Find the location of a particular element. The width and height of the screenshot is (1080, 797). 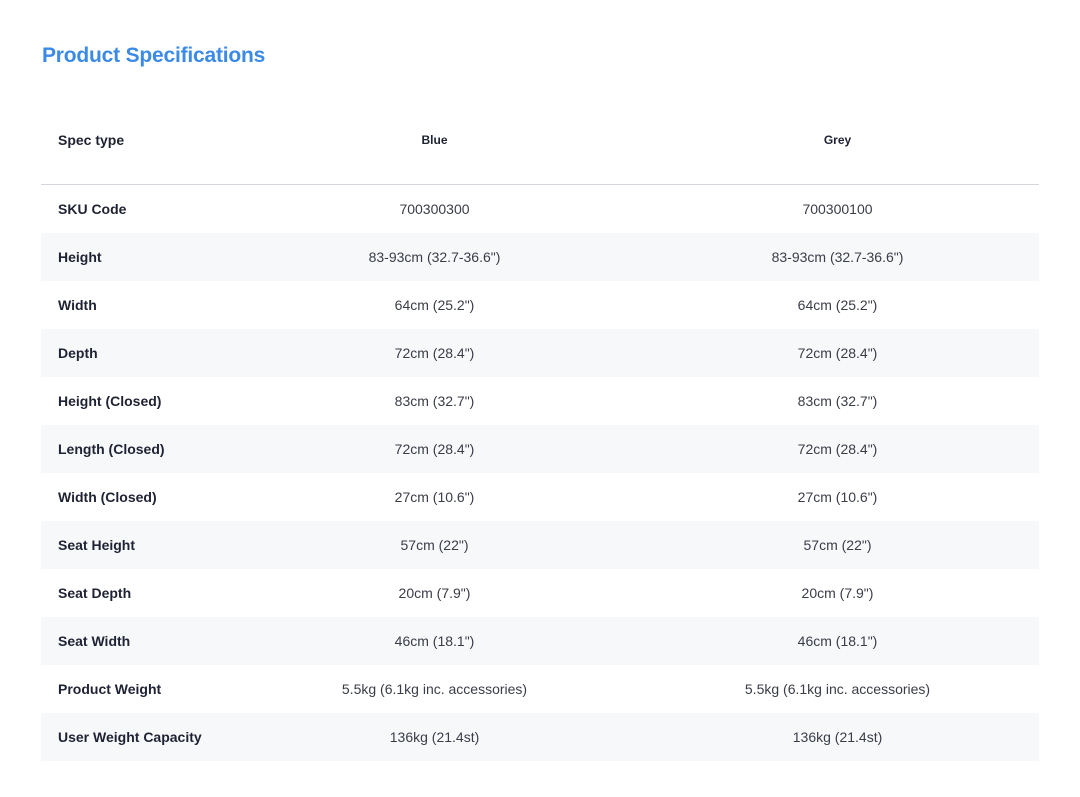

row-value-blue: 46cm (18.1") is located at coordinates (434, 641).